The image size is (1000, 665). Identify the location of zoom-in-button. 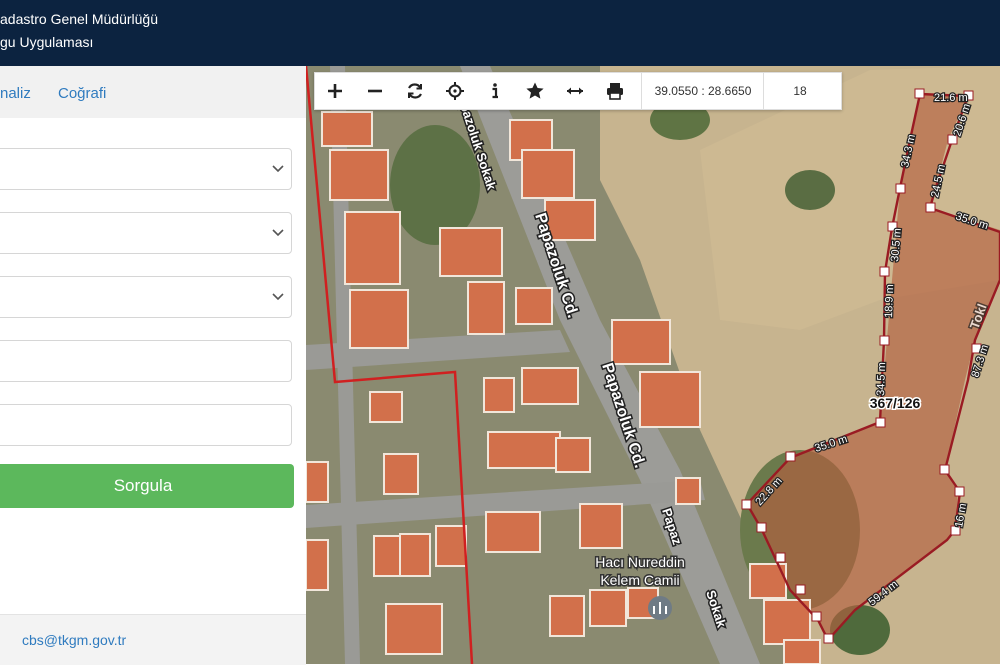
(335, 91).